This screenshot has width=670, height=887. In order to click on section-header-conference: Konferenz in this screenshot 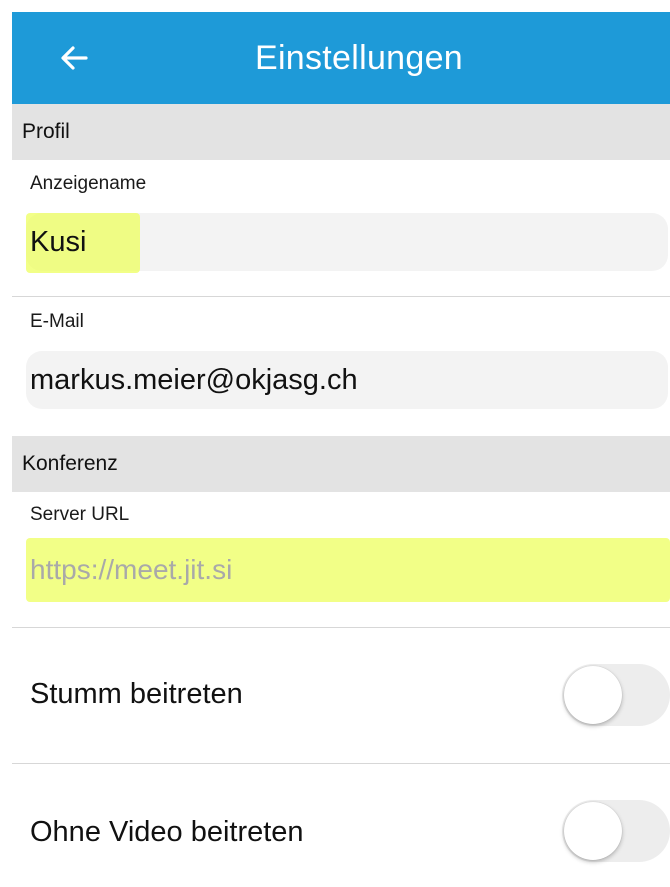, I will do `click(341, 464)`.